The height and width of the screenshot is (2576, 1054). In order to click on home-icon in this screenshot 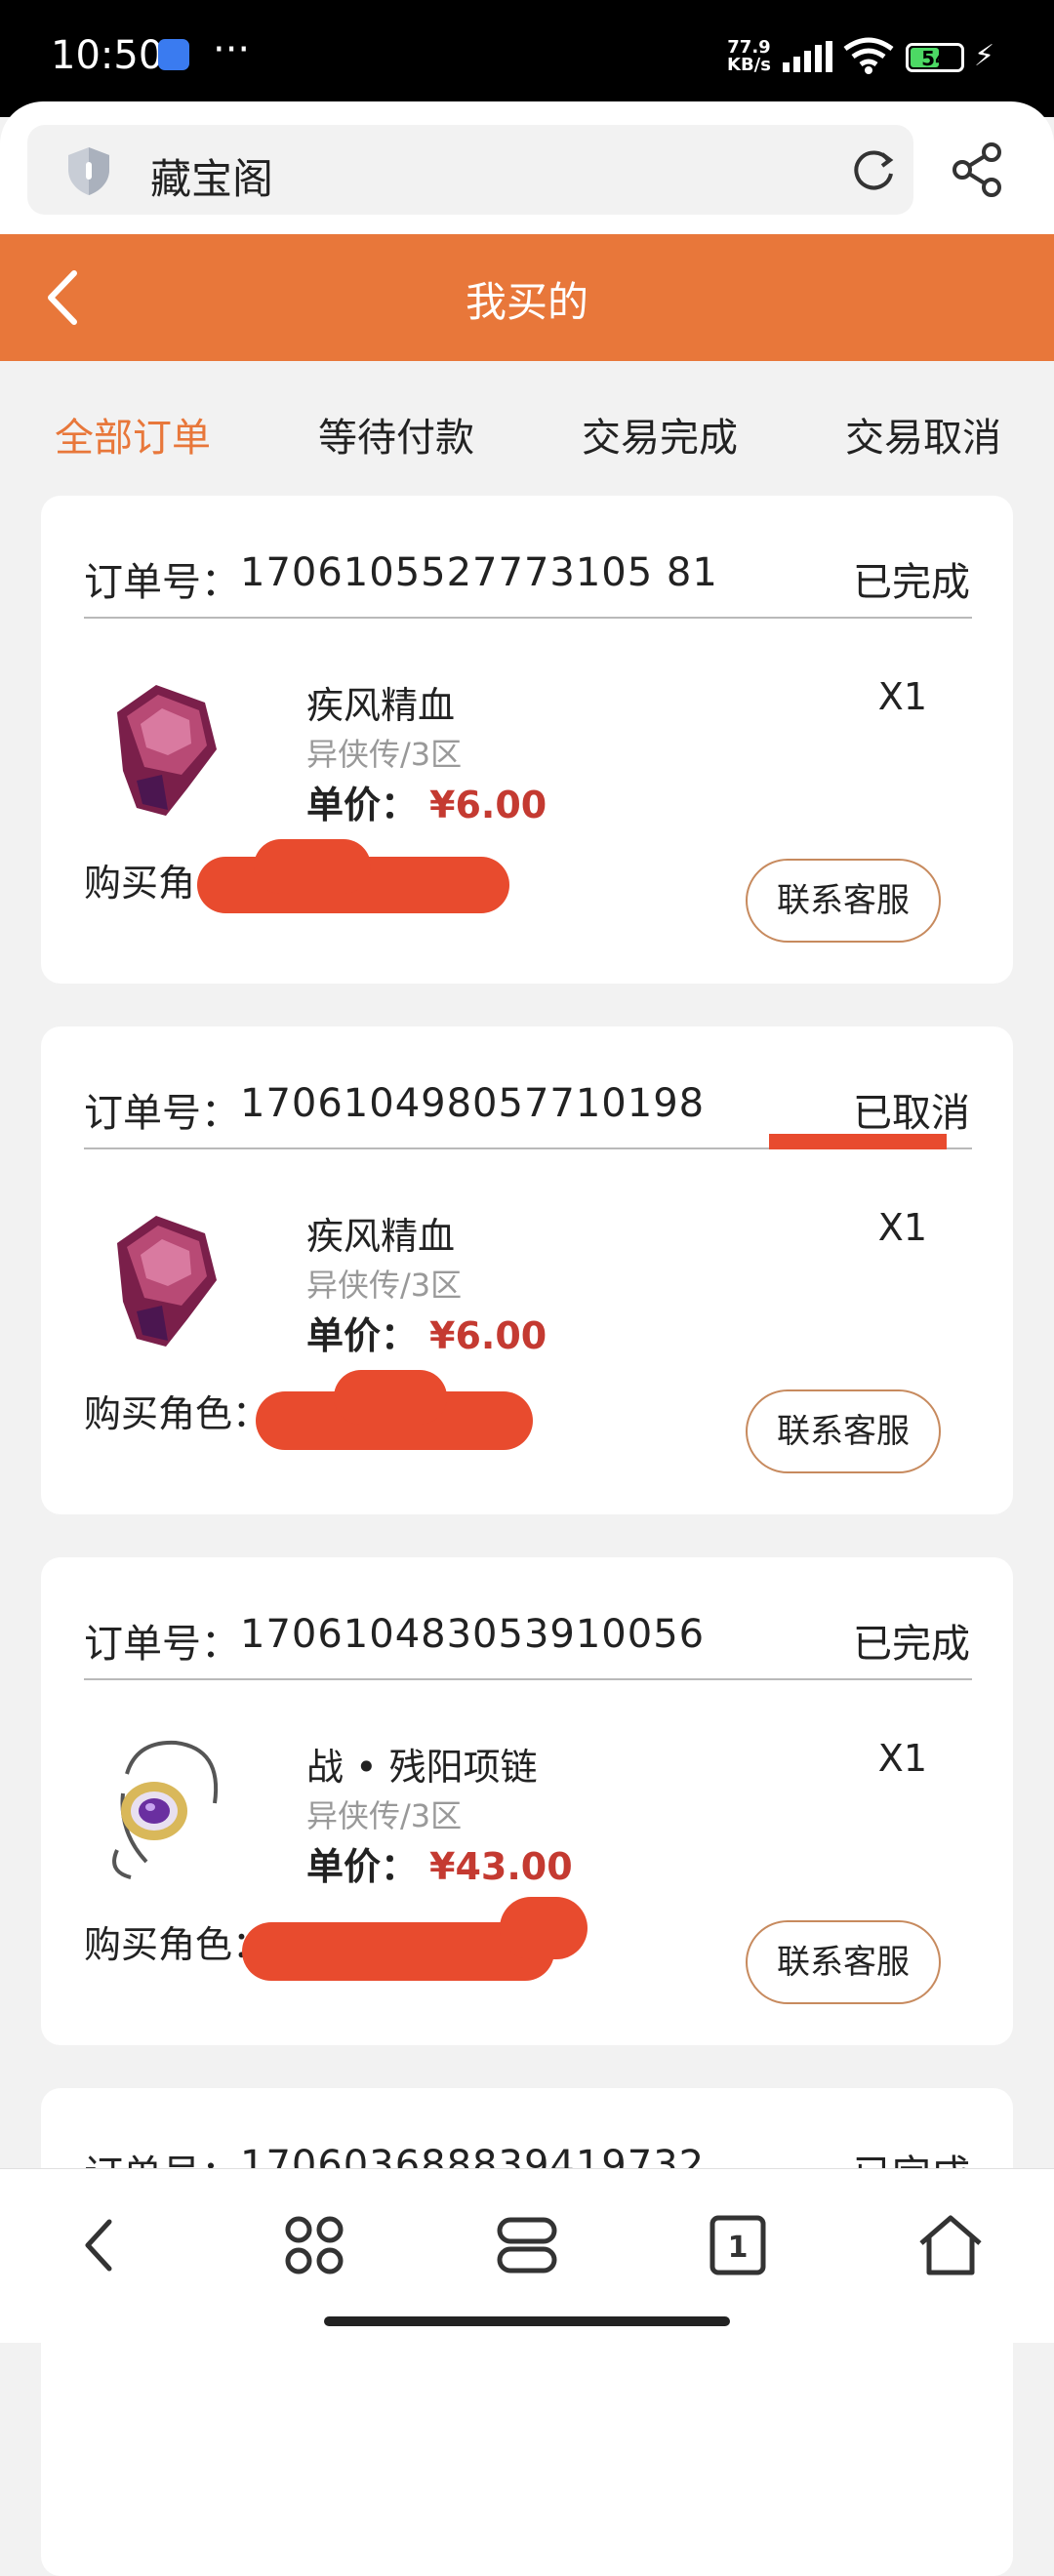, I will do `click(951, 2245)`.